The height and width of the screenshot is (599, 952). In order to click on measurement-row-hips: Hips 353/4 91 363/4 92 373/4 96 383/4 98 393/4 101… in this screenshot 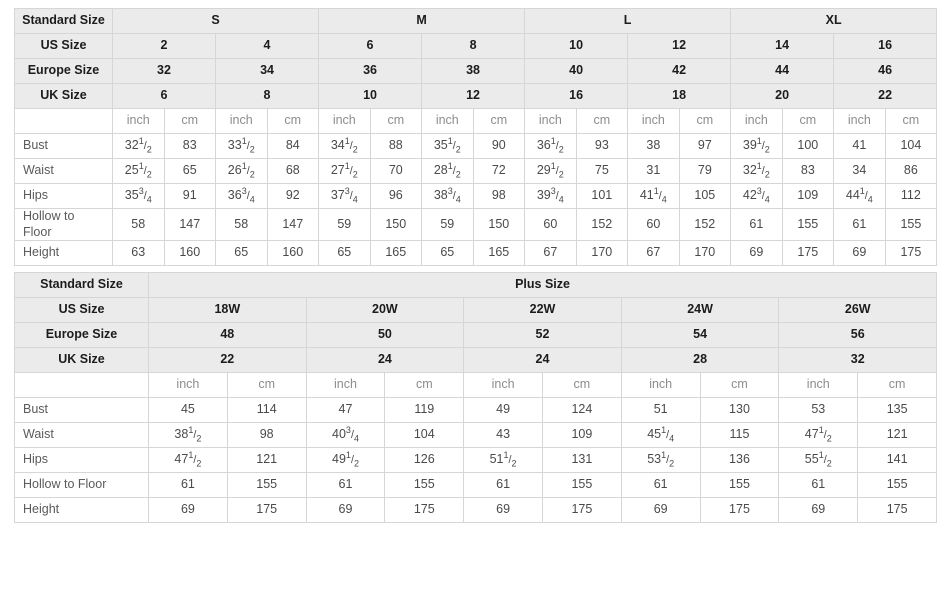, I will do `click(476, 196)`.